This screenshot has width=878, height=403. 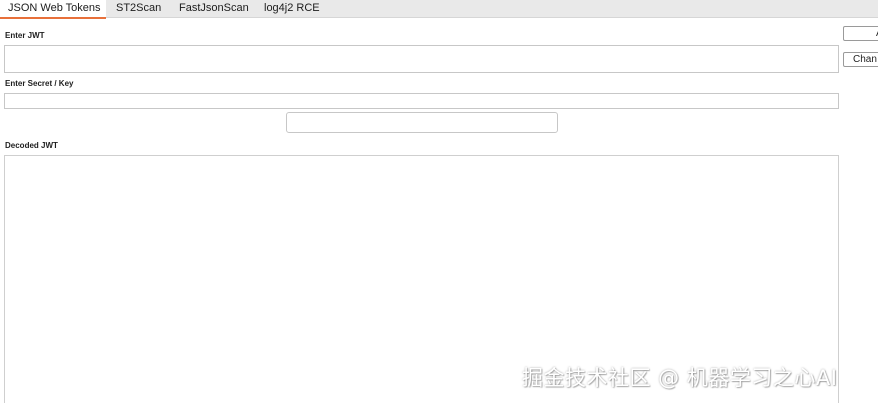 I want to click on change-button: Chan, so click(x=860, y=59).